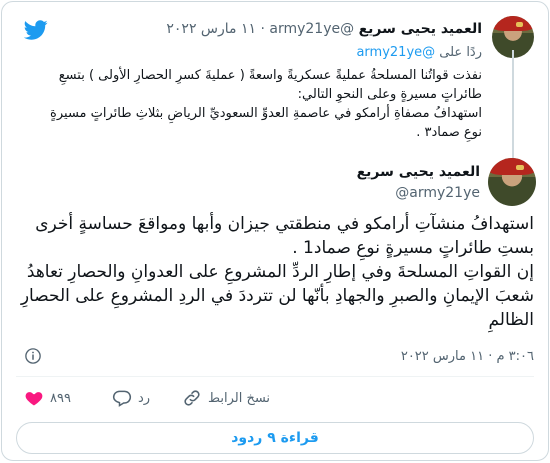  Describe the element at coordinates (34, 399) in the screenshot. I see `heart-icon` at that location.